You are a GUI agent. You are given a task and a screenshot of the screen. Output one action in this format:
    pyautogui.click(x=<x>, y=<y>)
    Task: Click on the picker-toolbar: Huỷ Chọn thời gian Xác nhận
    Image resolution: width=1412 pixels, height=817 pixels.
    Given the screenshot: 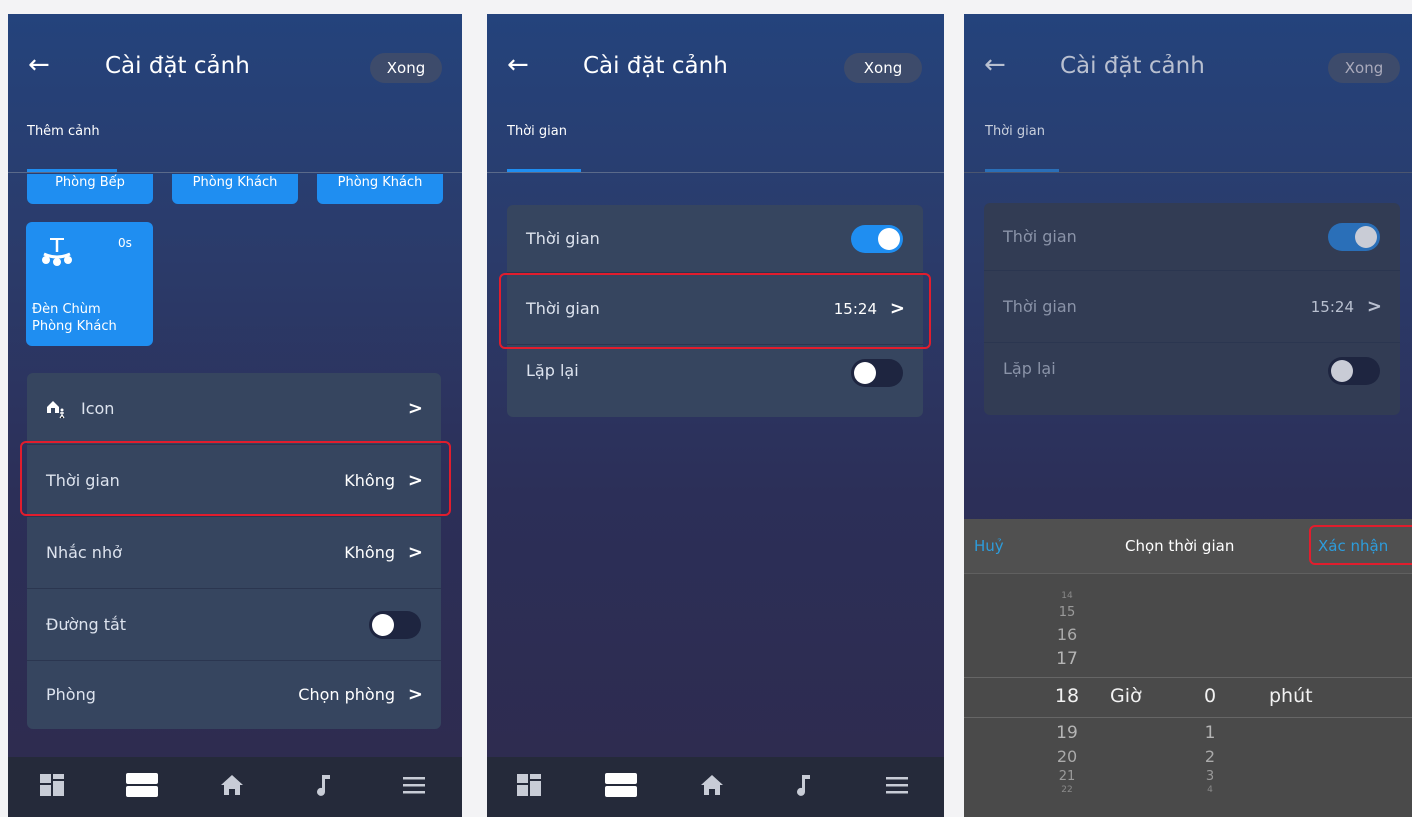 What is the action you would take?
    pyautogui.click(x=1188, y=546)
    